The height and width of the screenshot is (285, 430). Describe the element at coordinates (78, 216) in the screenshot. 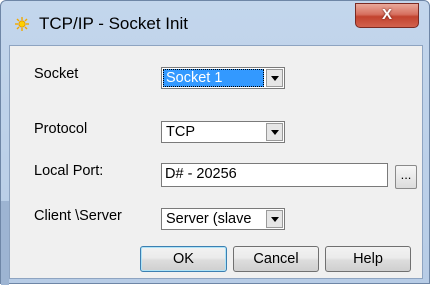

I see `client-server-label: Client \Server` at that location.